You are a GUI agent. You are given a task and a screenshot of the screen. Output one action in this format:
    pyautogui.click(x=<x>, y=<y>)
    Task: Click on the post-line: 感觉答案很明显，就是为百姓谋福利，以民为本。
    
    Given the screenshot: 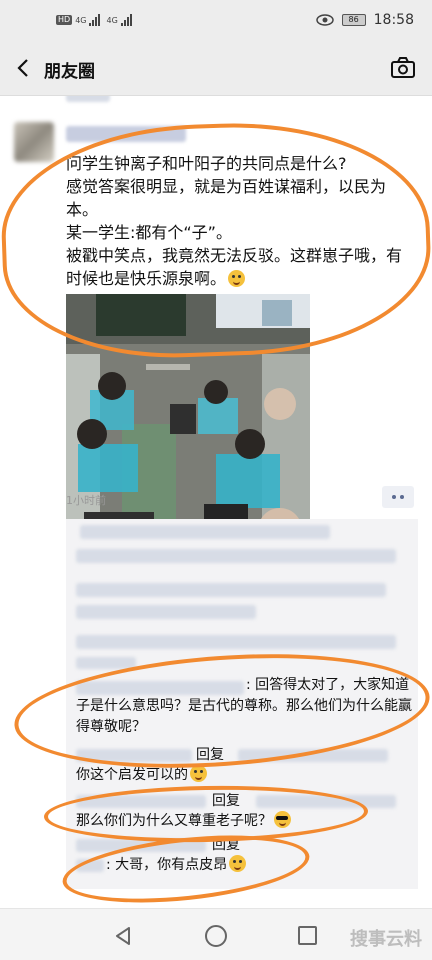 What is the action you would take?
    pyautogui.click(x=226, y=198)
    